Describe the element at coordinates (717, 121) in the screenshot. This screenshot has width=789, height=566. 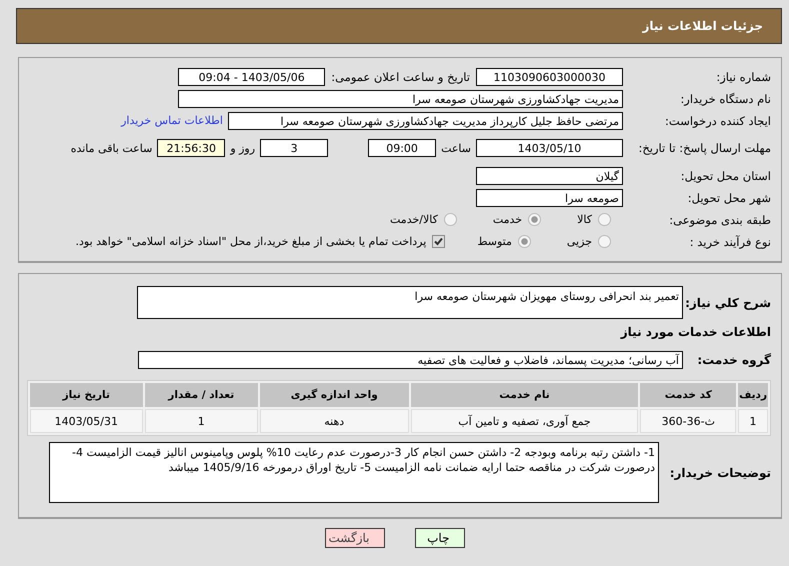
I see `field-label: ایجاد کننده درخواست:` at that location.